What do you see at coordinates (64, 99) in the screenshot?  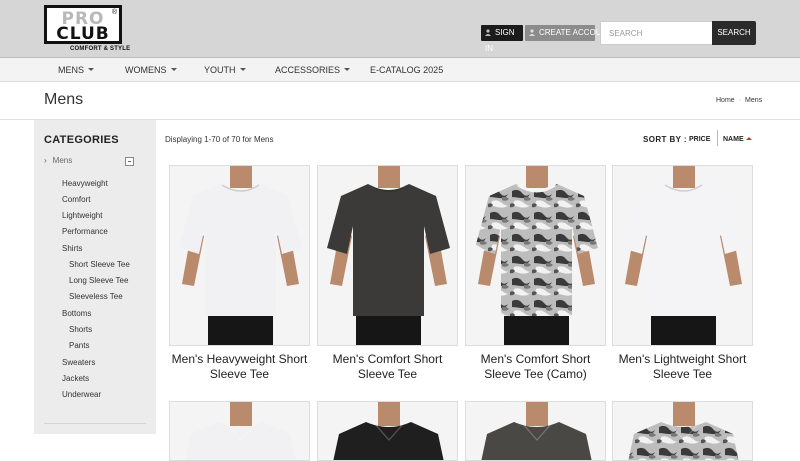 I see `page-title: Mens` at bounding box center [64, 99].